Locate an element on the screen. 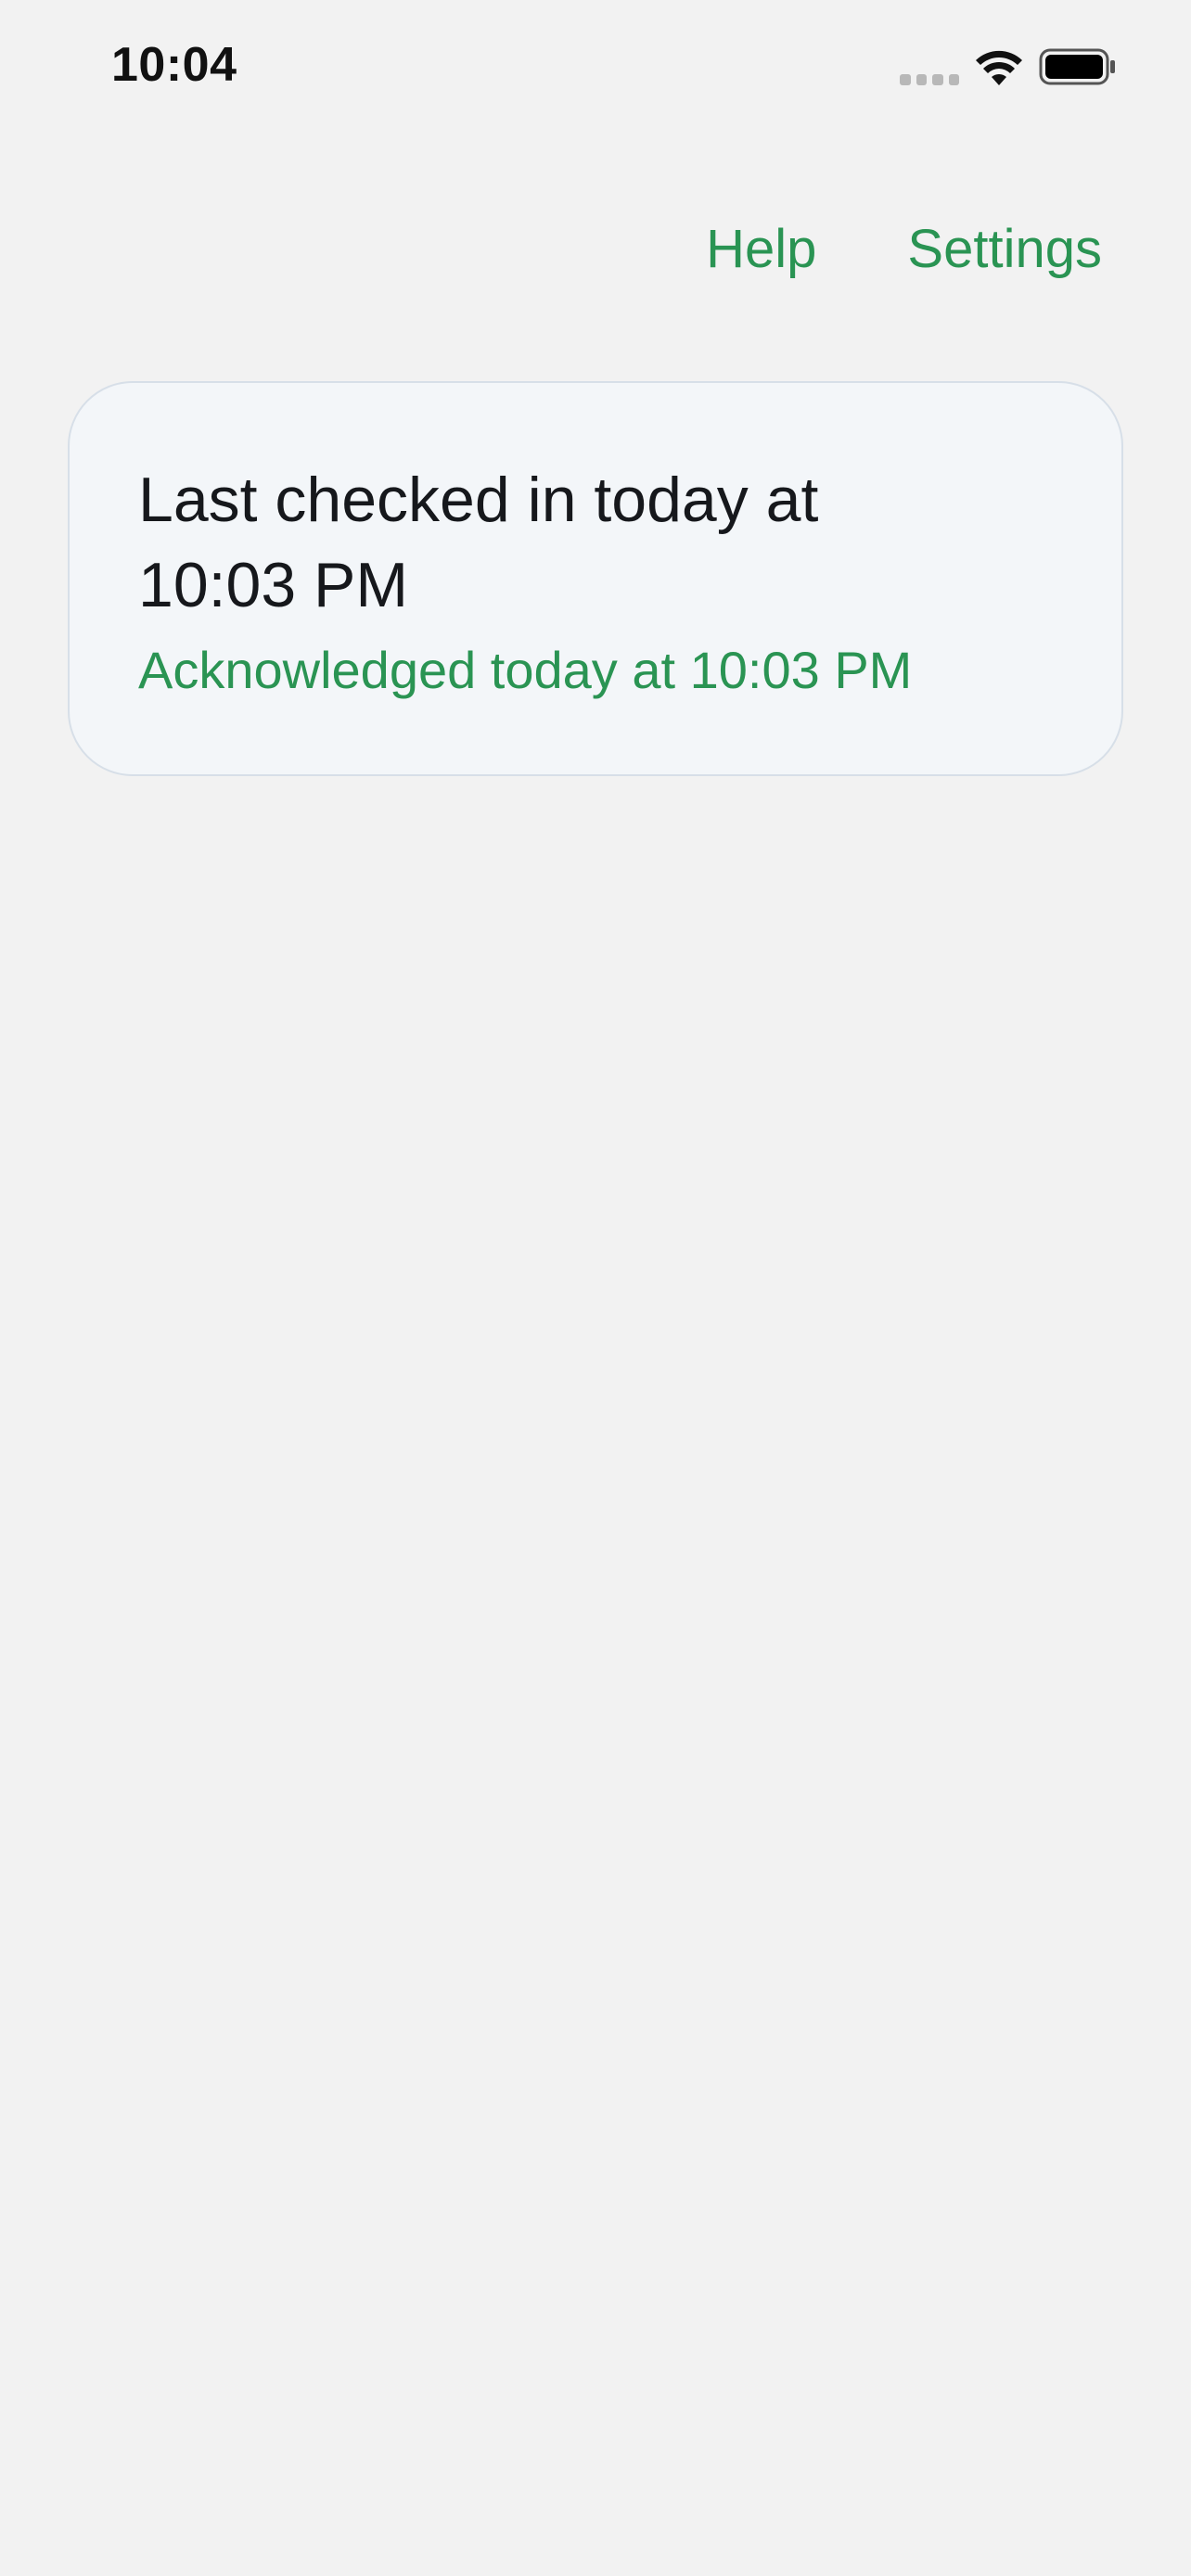 The width and height of the screenshot is (1191, 2576). status-bar: 10:04 is located at coordinates (595, 69).